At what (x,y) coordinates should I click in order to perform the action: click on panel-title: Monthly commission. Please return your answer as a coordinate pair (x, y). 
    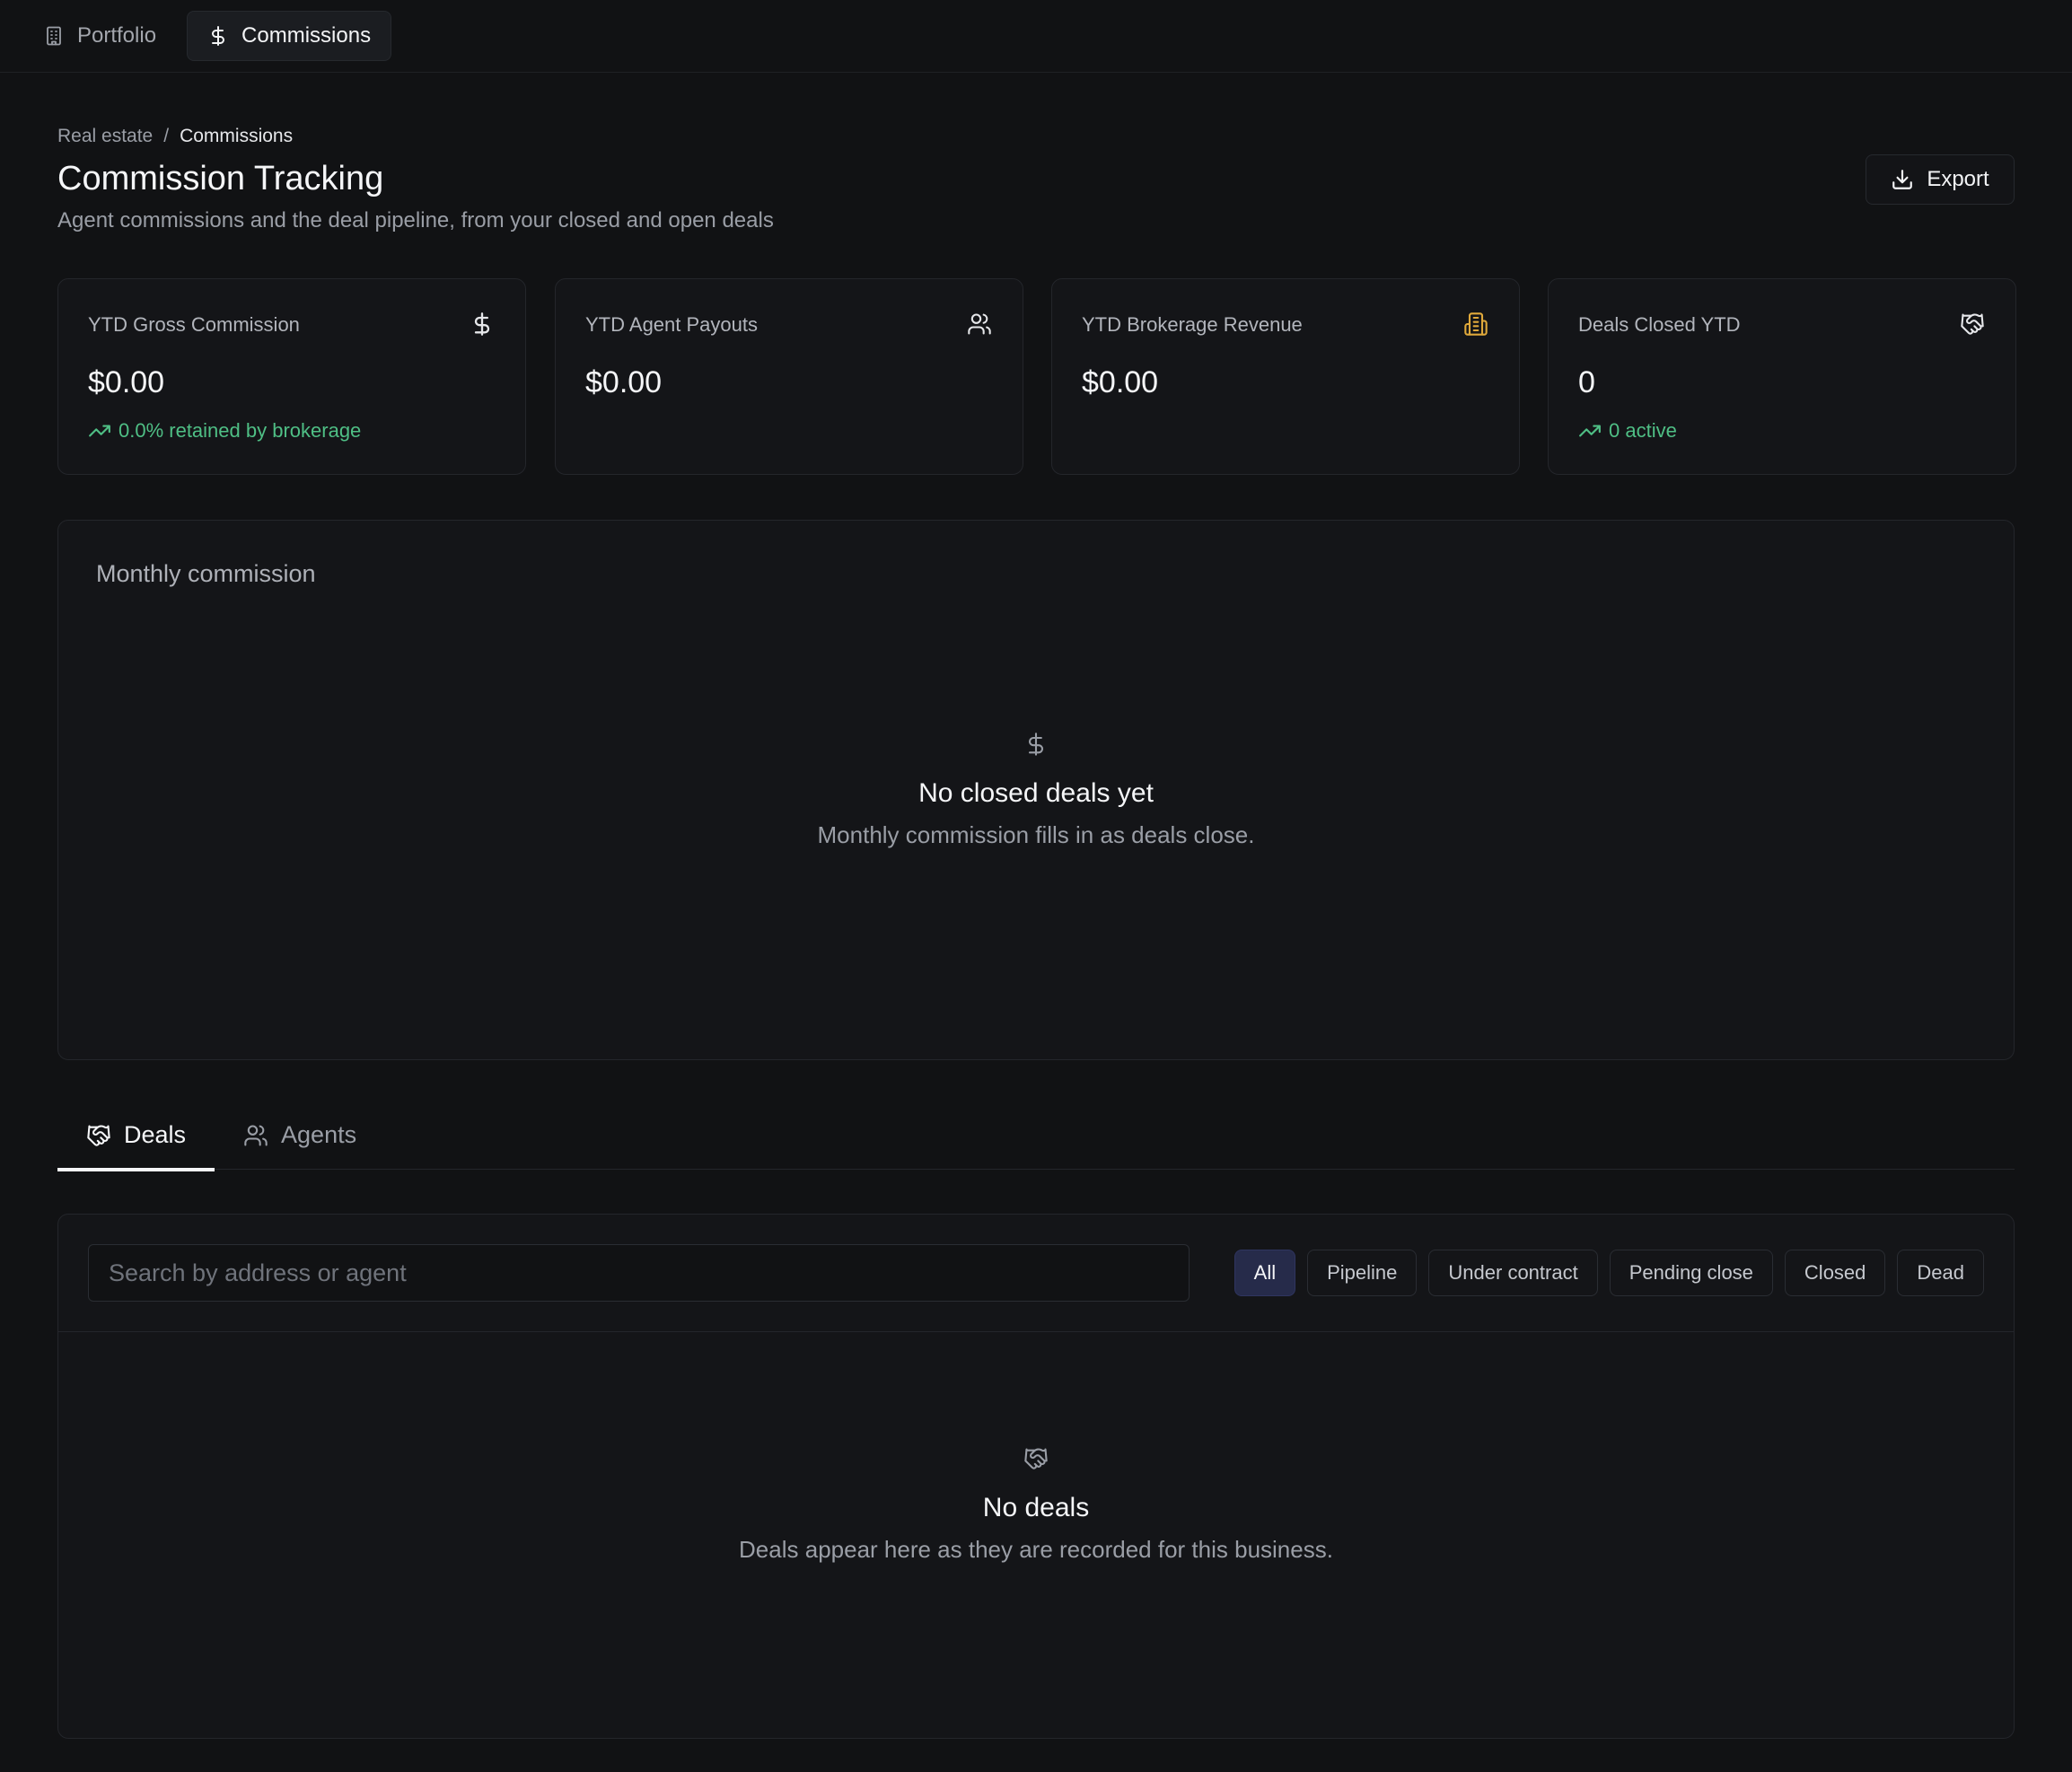
    Looking at the image, I should click on (206, 573).